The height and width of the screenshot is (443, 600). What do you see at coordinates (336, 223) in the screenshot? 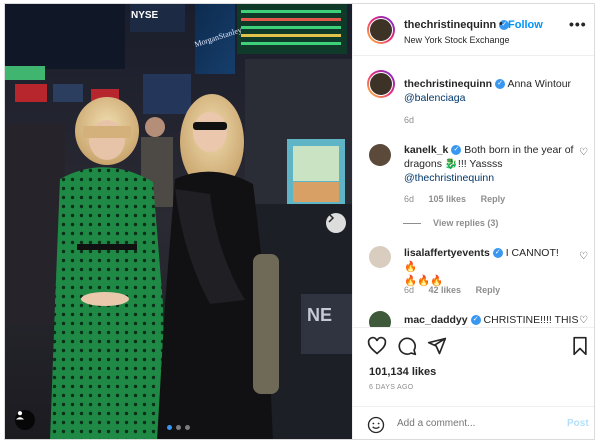
I see `carousel-next-button` at bounding box center [336, 223].